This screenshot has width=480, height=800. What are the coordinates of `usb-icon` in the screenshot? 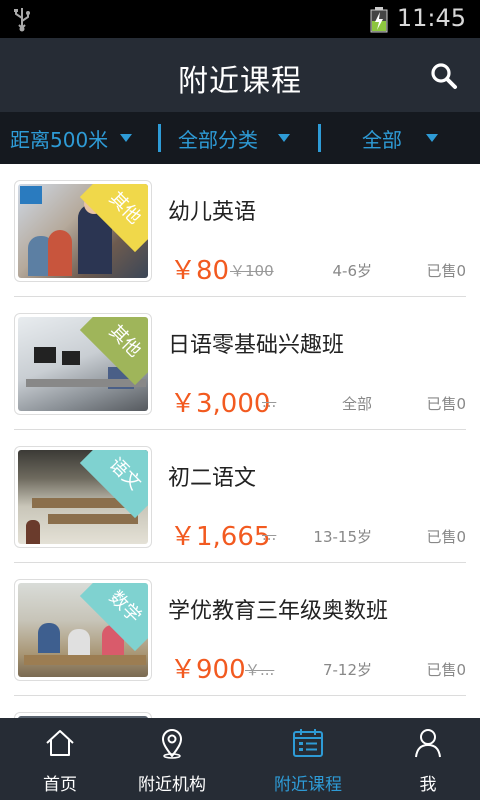 It's located at (22, 20).